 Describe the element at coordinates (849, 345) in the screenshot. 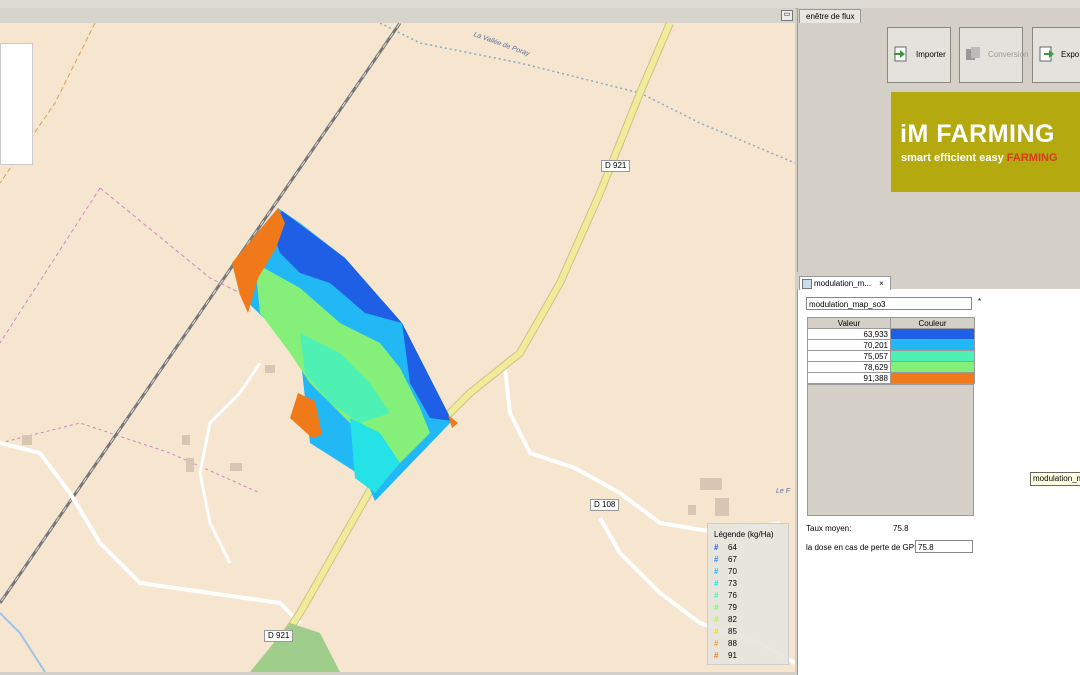

I see `value-cell: 70,201` at that location.